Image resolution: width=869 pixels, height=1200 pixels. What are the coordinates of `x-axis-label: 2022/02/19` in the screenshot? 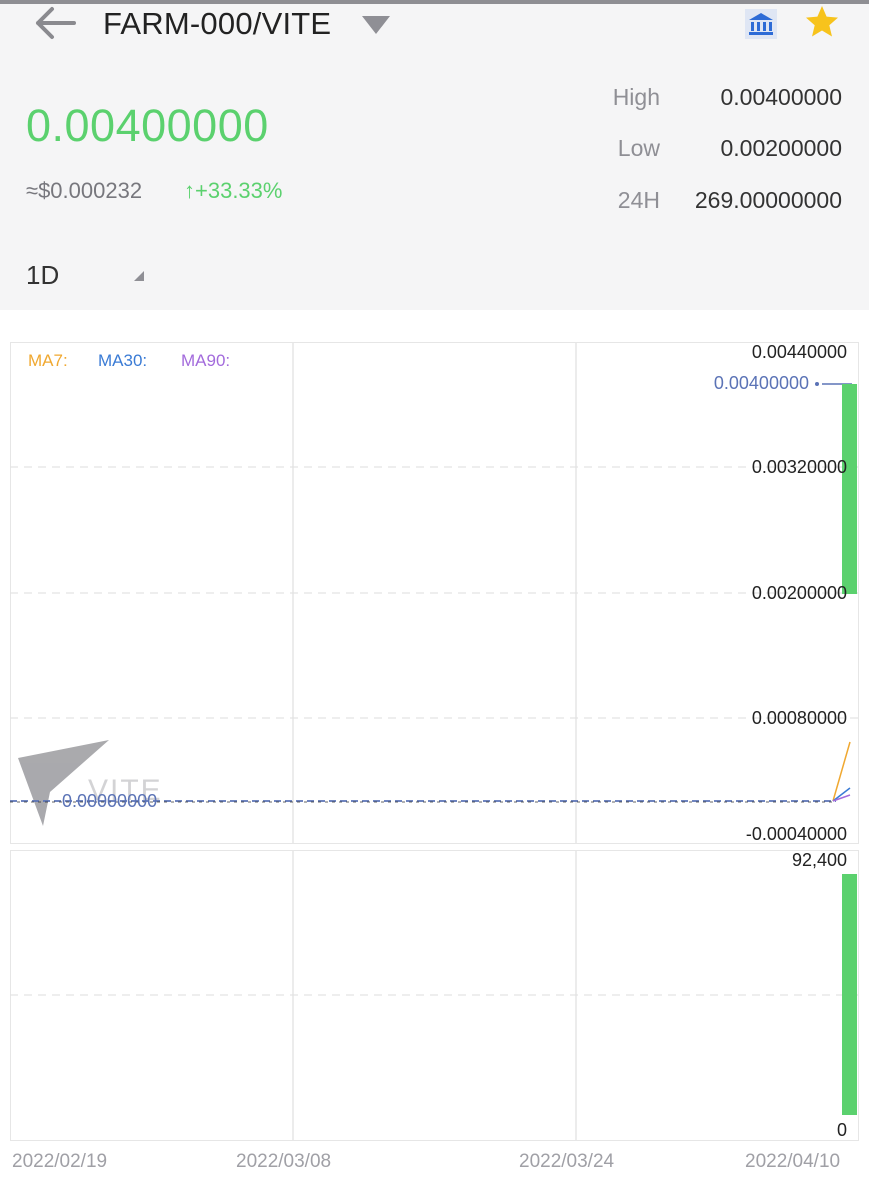 It's located at (60, 1161).